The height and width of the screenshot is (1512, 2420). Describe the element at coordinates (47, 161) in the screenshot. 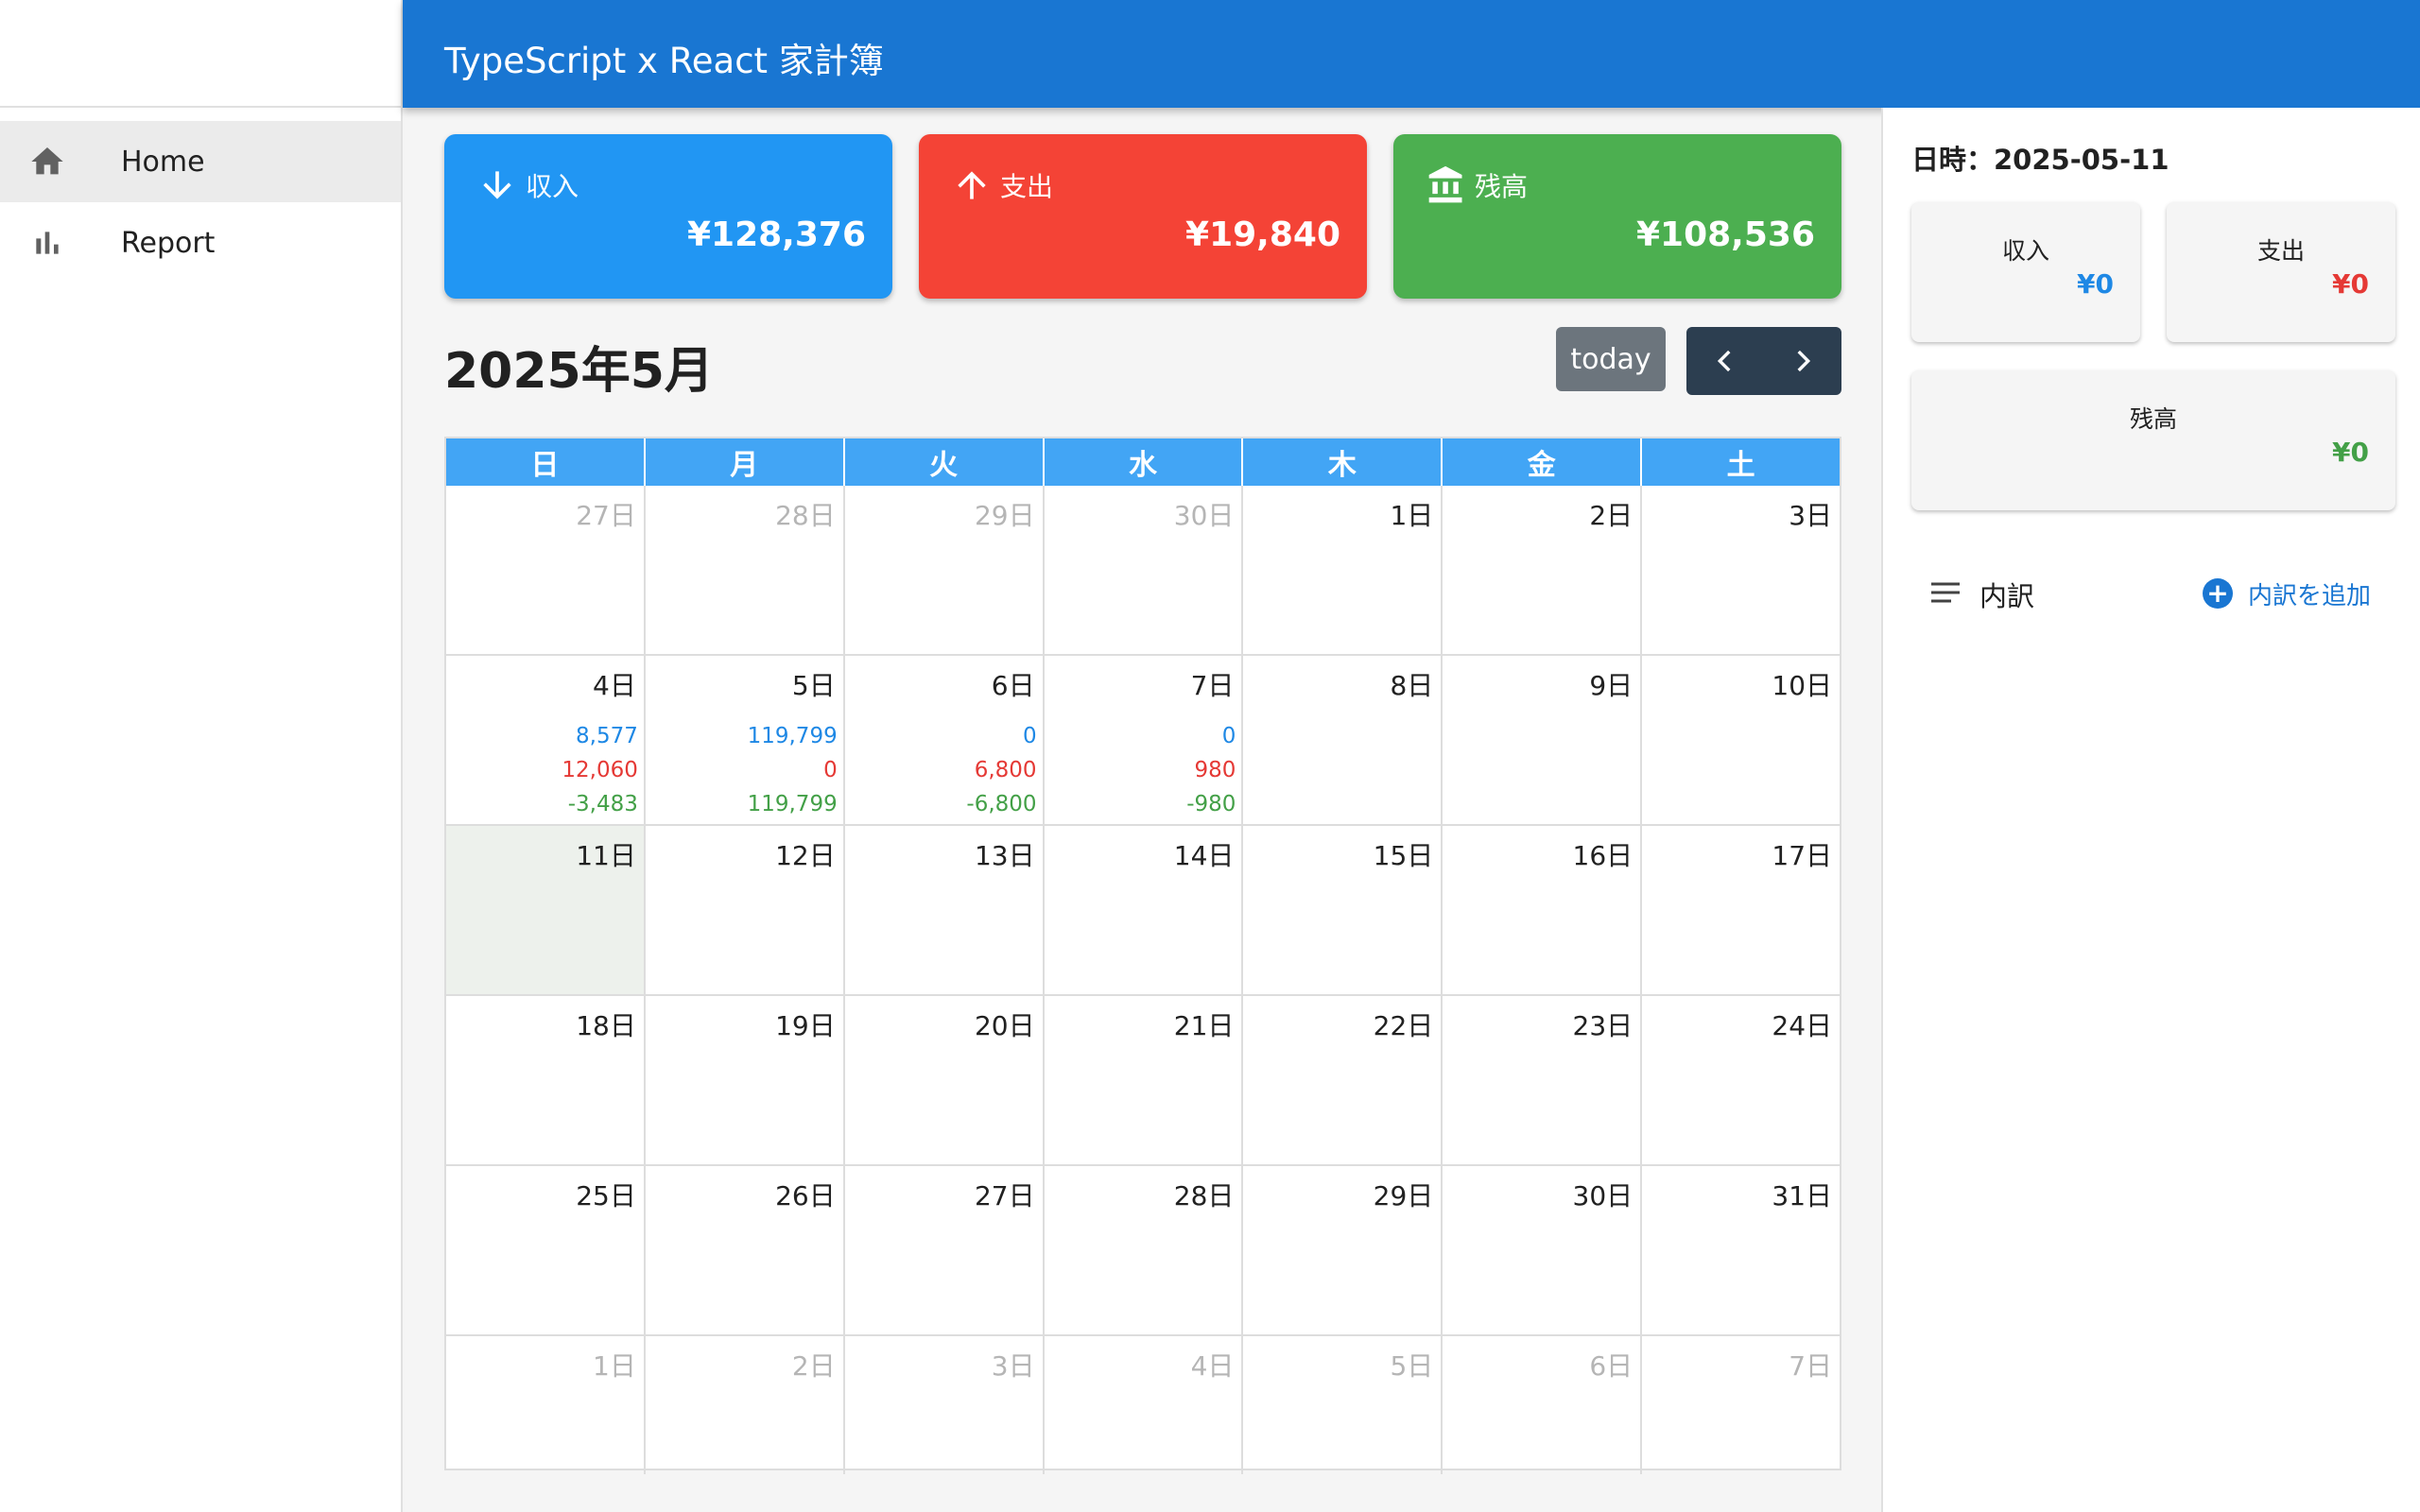

I see `home-icon` at that location.